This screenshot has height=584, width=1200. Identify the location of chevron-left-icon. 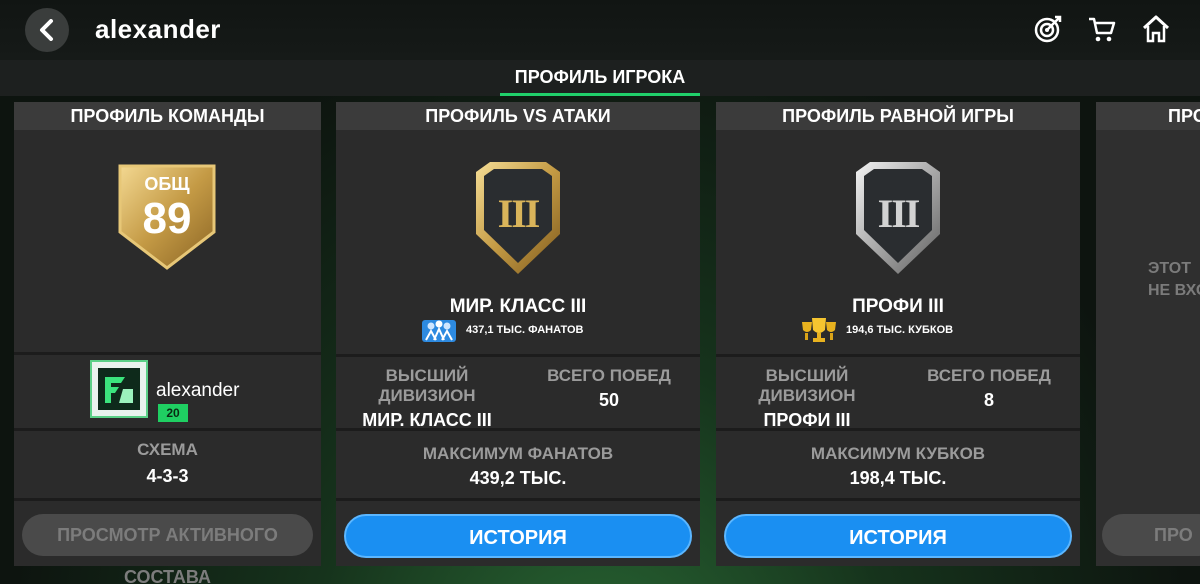
(46, 30).